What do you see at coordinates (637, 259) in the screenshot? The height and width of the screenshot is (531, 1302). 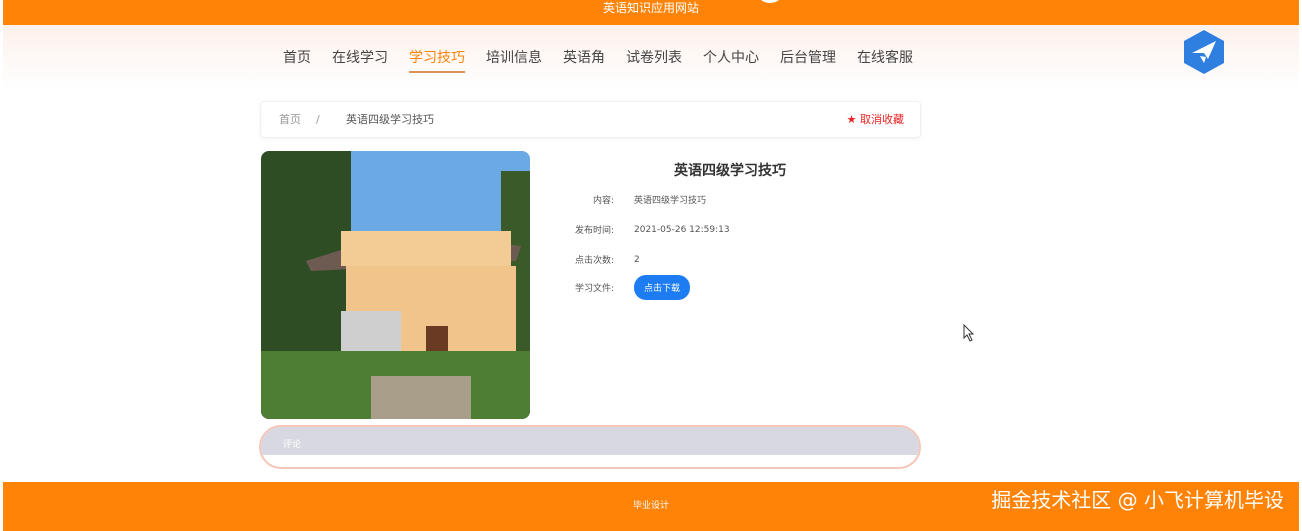 I see `field-value: 2` at bounding box center [637, 259].